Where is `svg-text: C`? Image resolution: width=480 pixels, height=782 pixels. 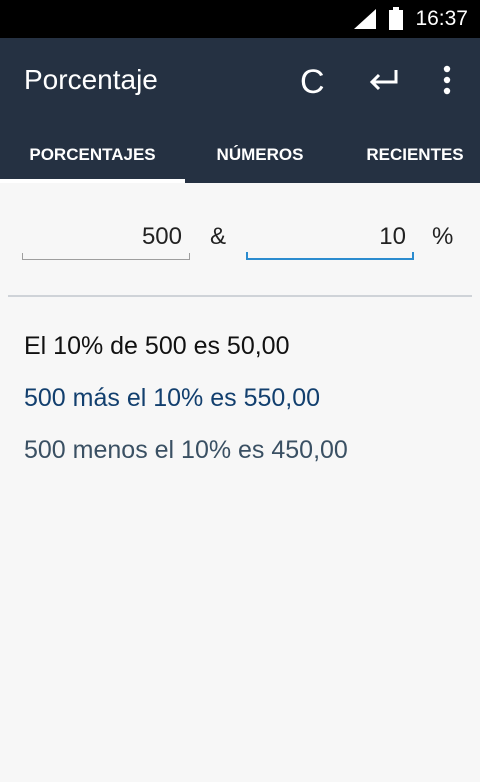 svg-text: C is located at coordinates (312, 80).